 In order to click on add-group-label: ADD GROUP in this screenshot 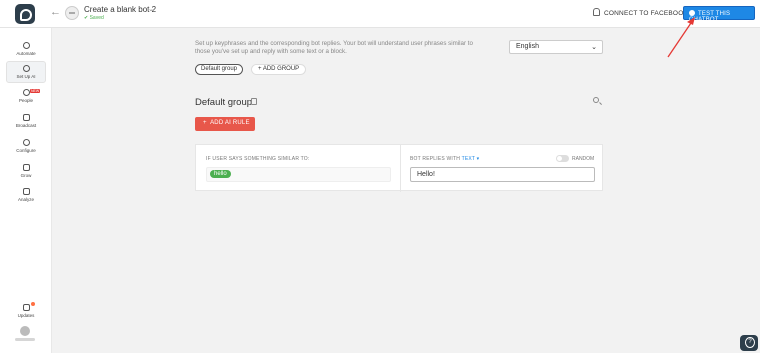, I will do `click(281, 69)`.